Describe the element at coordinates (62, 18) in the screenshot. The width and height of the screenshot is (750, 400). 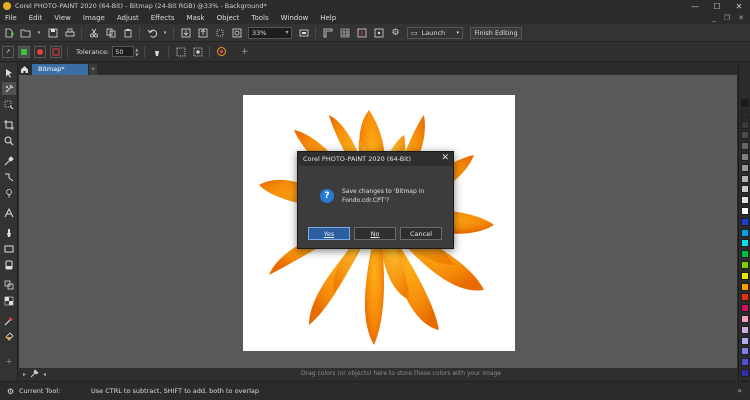
I see `menu-view: View` at that location.